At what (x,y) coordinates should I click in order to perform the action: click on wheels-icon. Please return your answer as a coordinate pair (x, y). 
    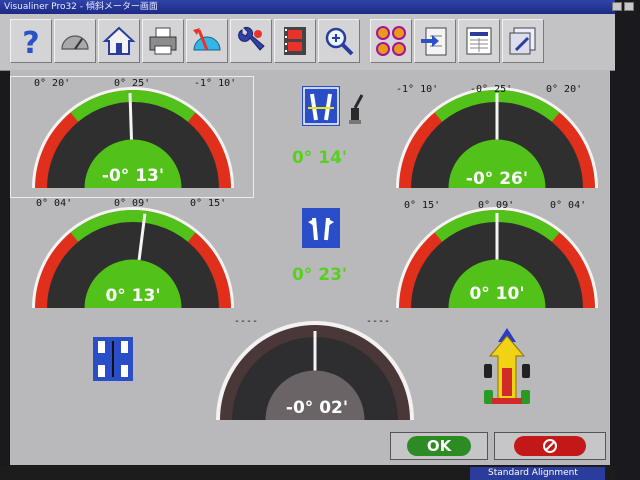
    Looking at the image, I should click on (391, 41).